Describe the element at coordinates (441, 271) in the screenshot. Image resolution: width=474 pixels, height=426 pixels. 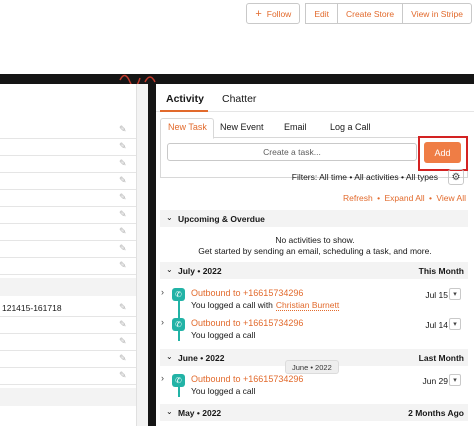
I see `section-period: This Month` at that location.